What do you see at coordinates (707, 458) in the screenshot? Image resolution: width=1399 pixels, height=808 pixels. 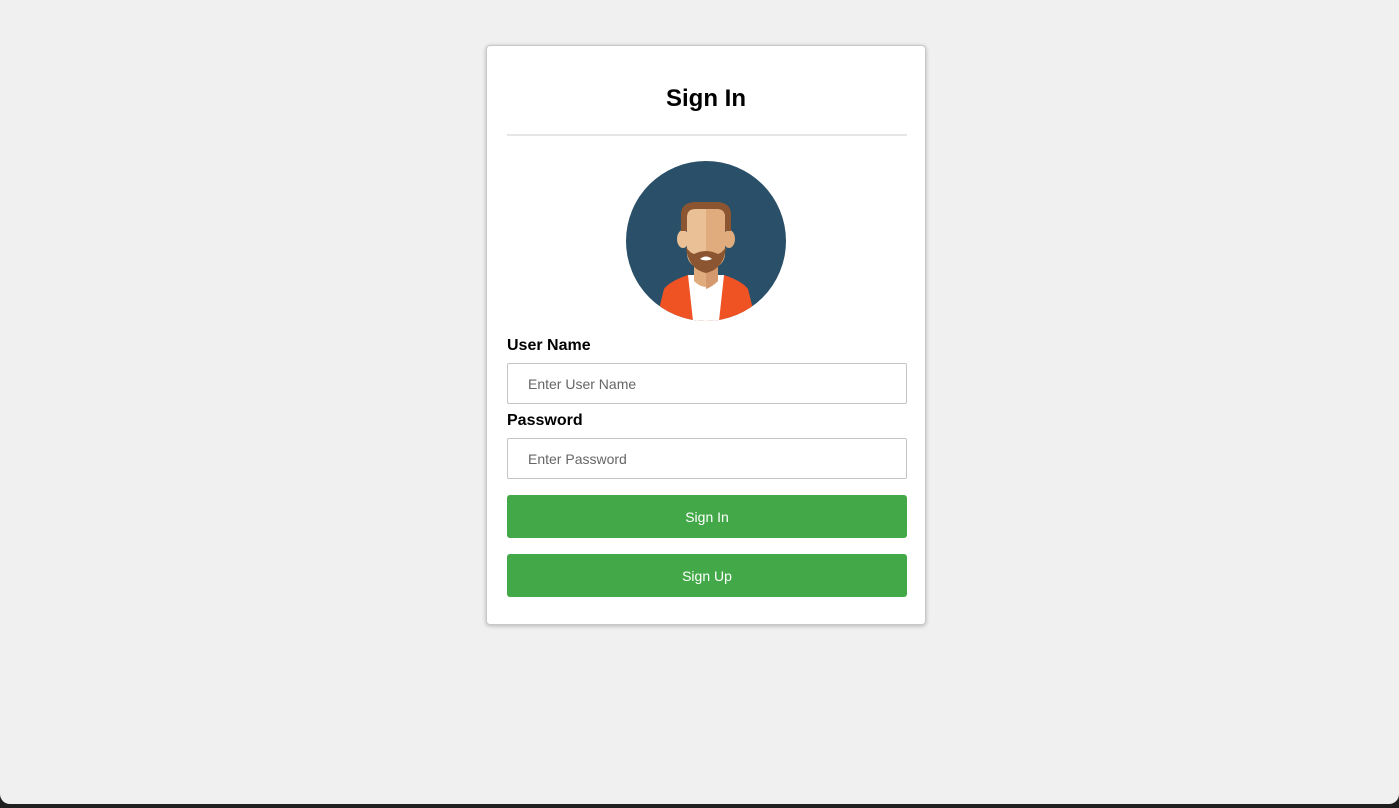 I see `password-input` at bounding box center [707, 458].